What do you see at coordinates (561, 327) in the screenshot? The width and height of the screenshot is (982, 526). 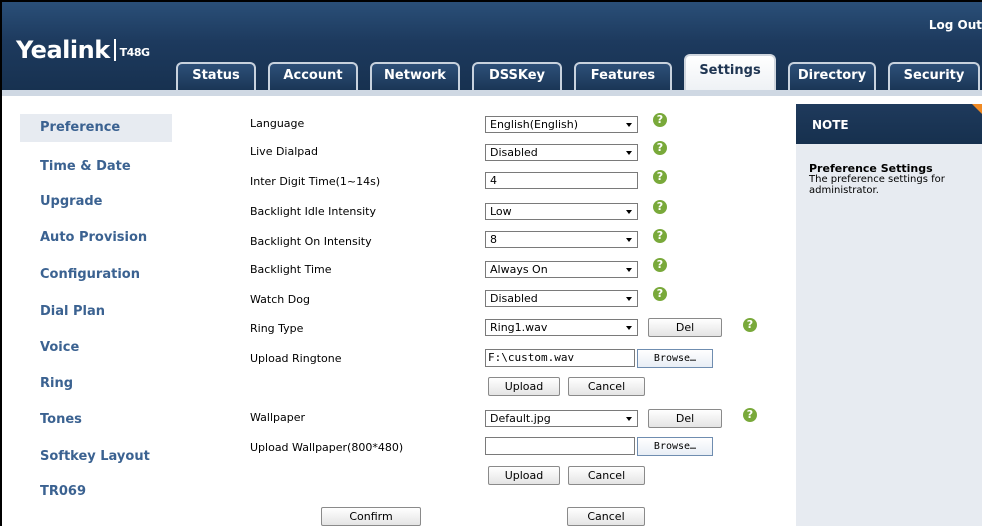 I see `ring-type-select: Ring1.wav` at bounding box center [561, 327].